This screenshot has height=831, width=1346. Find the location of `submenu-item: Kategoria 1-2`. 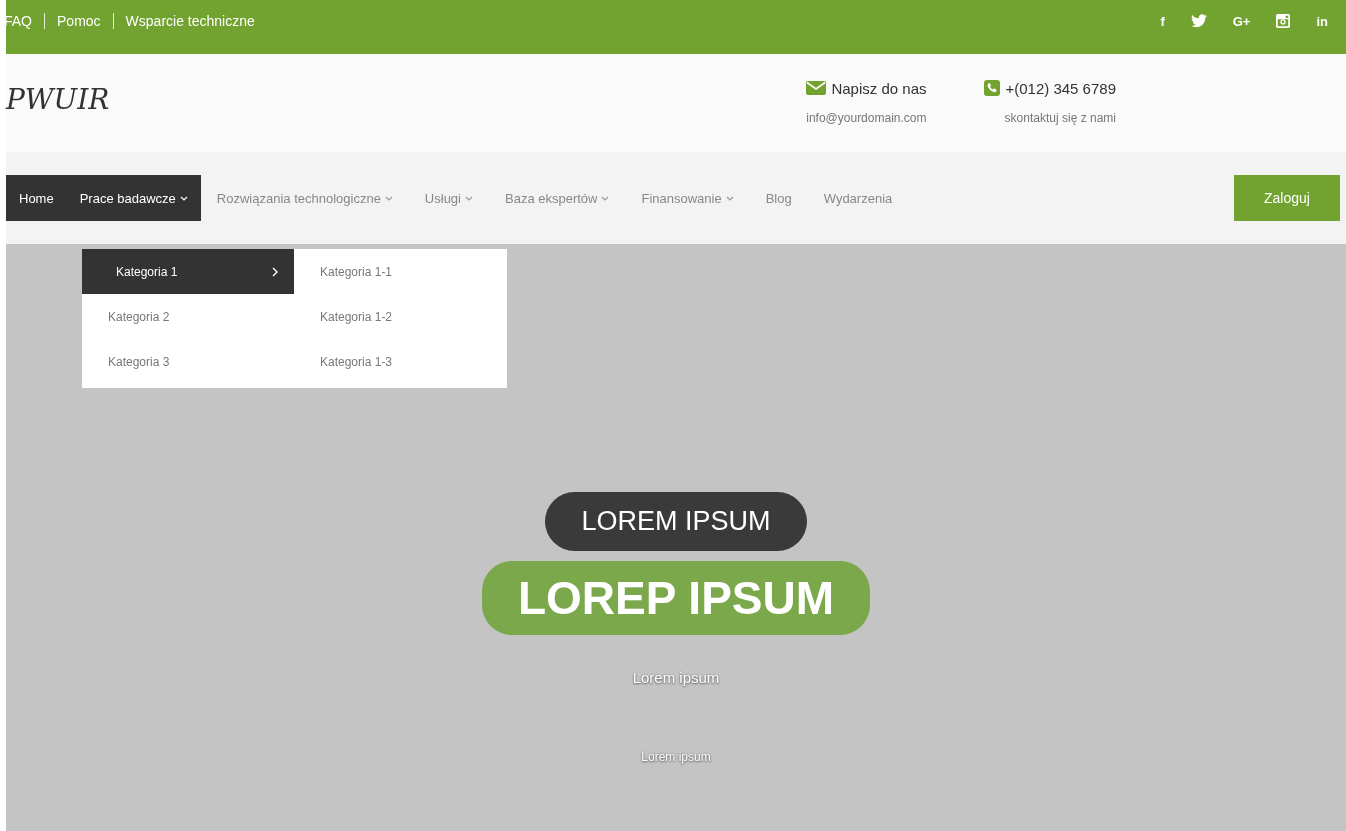

submenu-item: Kategoria 1-2 is located at coordinates (400, 316).